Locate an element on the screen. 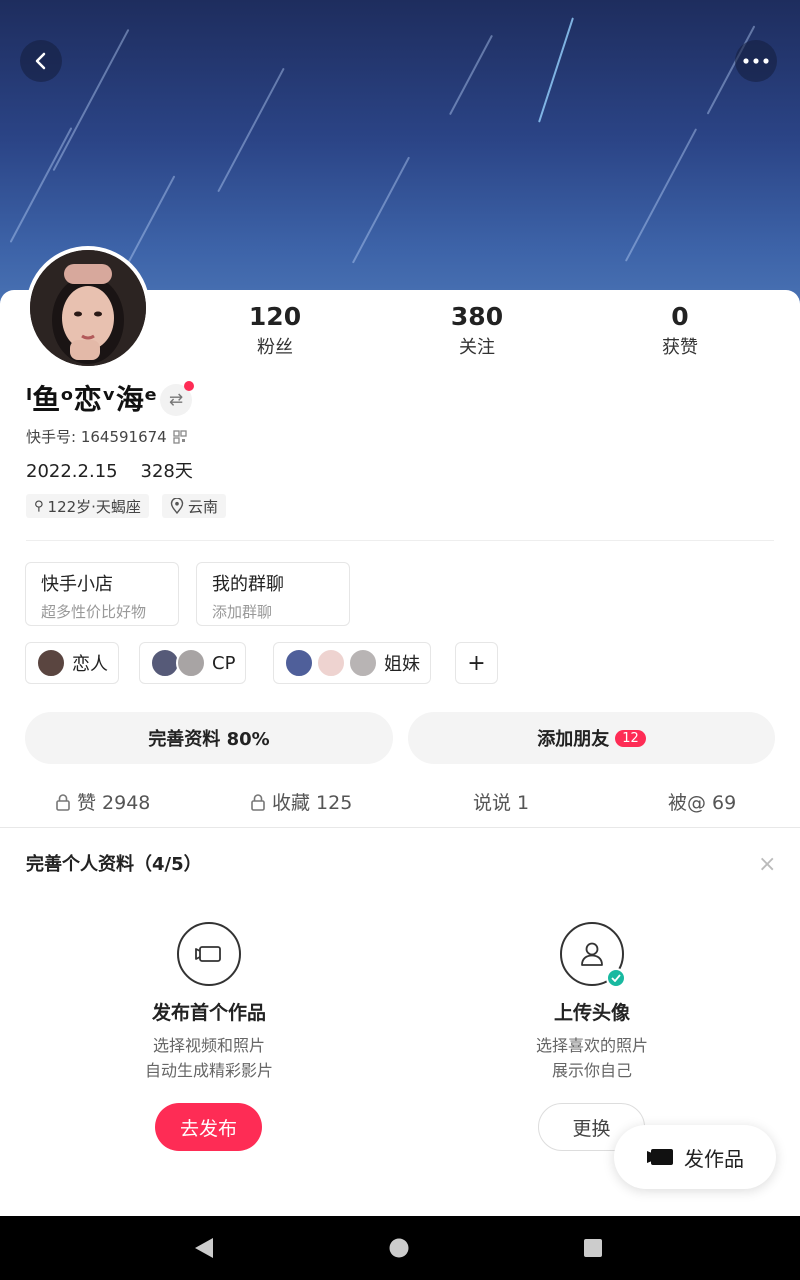 The height and width of the screenshot is (1280, 800). tab-moments-label: 说说 1 is located at coordinates (501, 803).